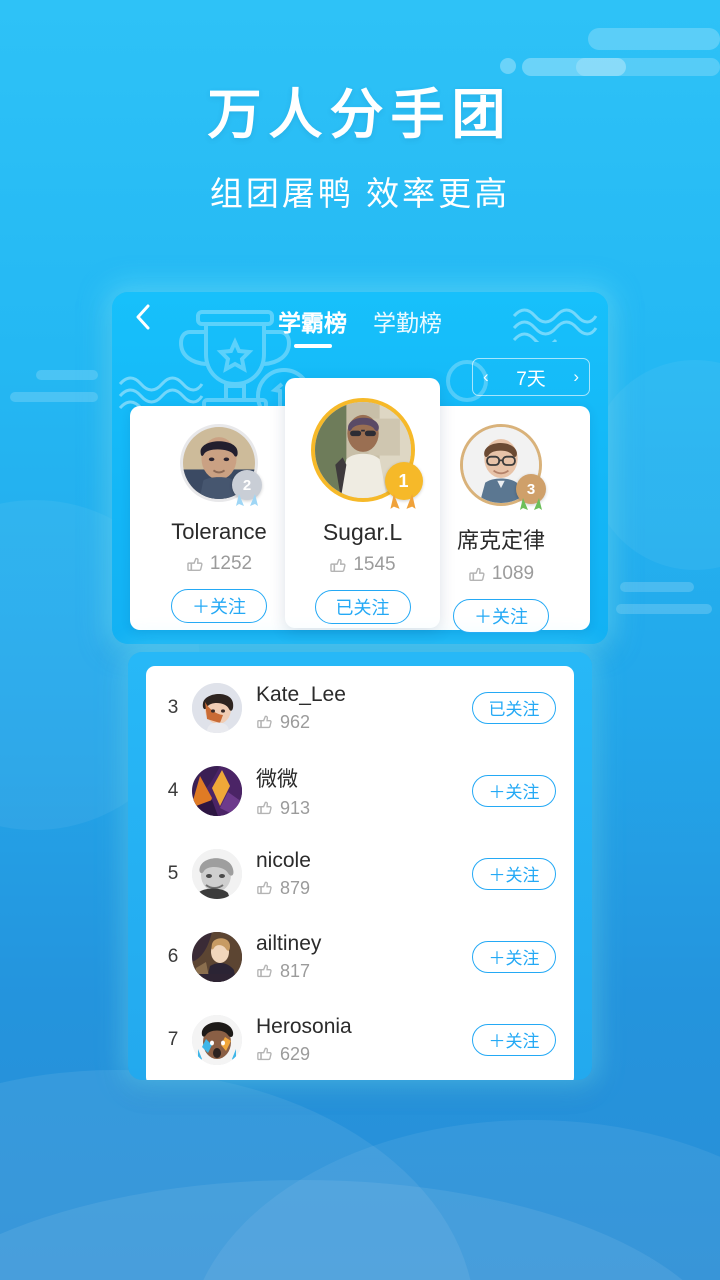 This screenshot has height=1280, width=720. Describe the element at coordinates (508, 66) in the screenshot. I see `cloud-dot-icon` at that location.